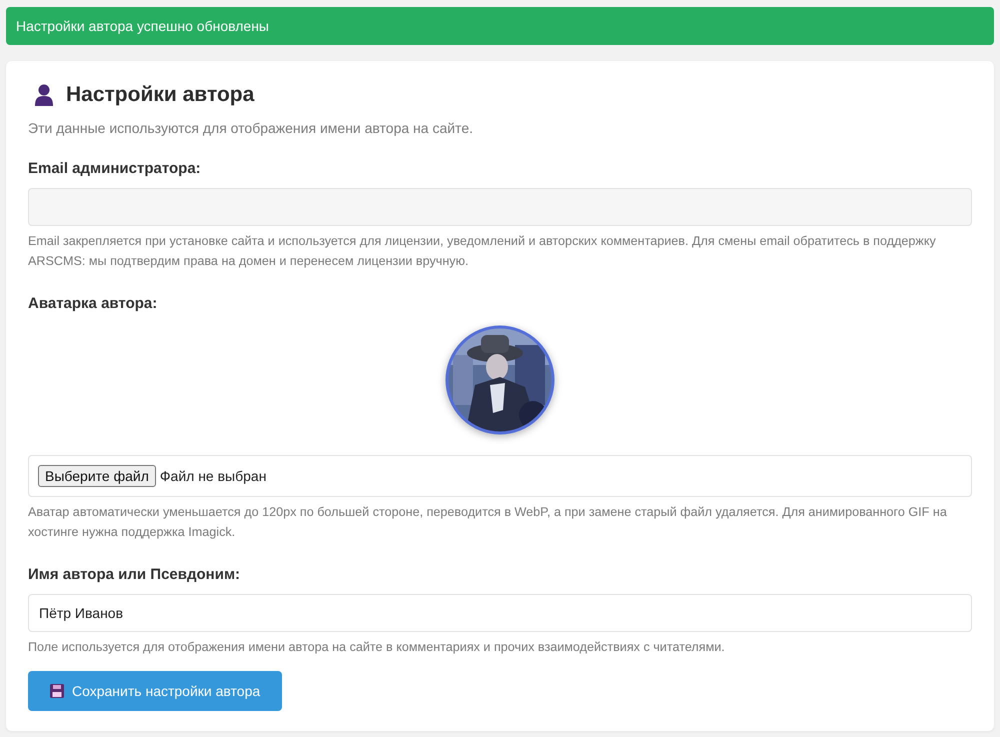 The width and height of the screenshot is (1000, 737). Describe the element at coordinates (44, 95) in the screenshot. I see `user-icon` at that location.